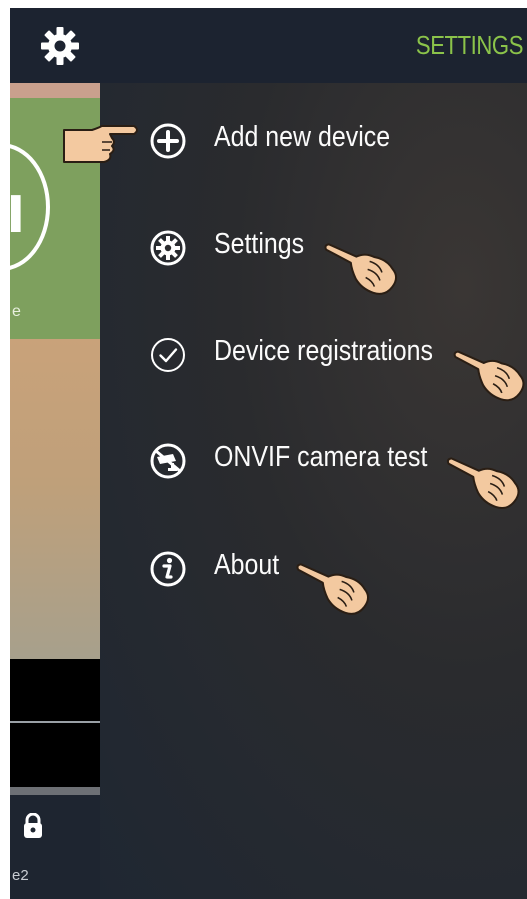 This screenshot has width=527, height=899. What do you see at coordinates (18, 208) in the screenshot?
I see `device-tile-icon: ı` at bounding box center [18, 208].